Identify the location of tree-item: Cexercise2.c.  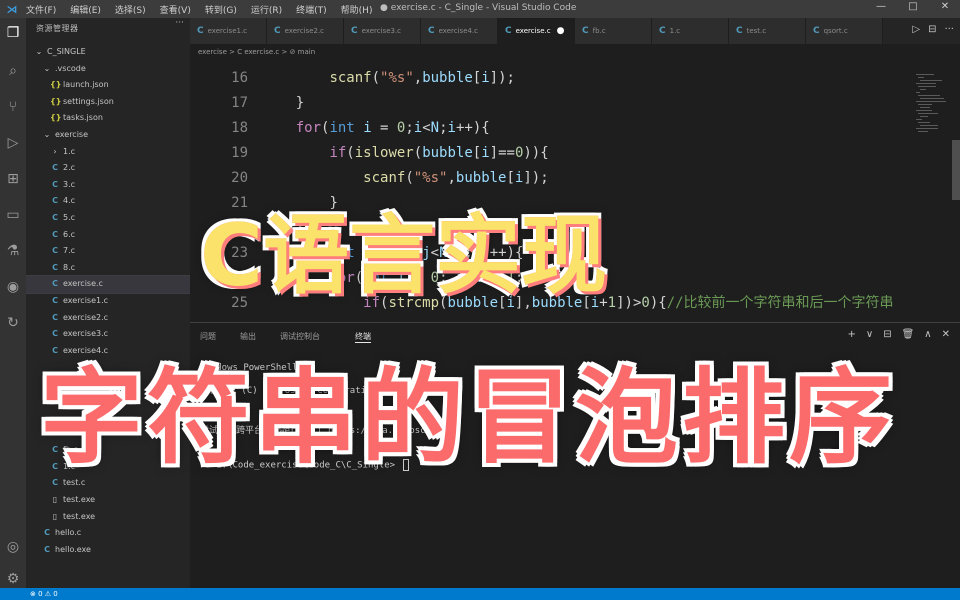
(108, 318).